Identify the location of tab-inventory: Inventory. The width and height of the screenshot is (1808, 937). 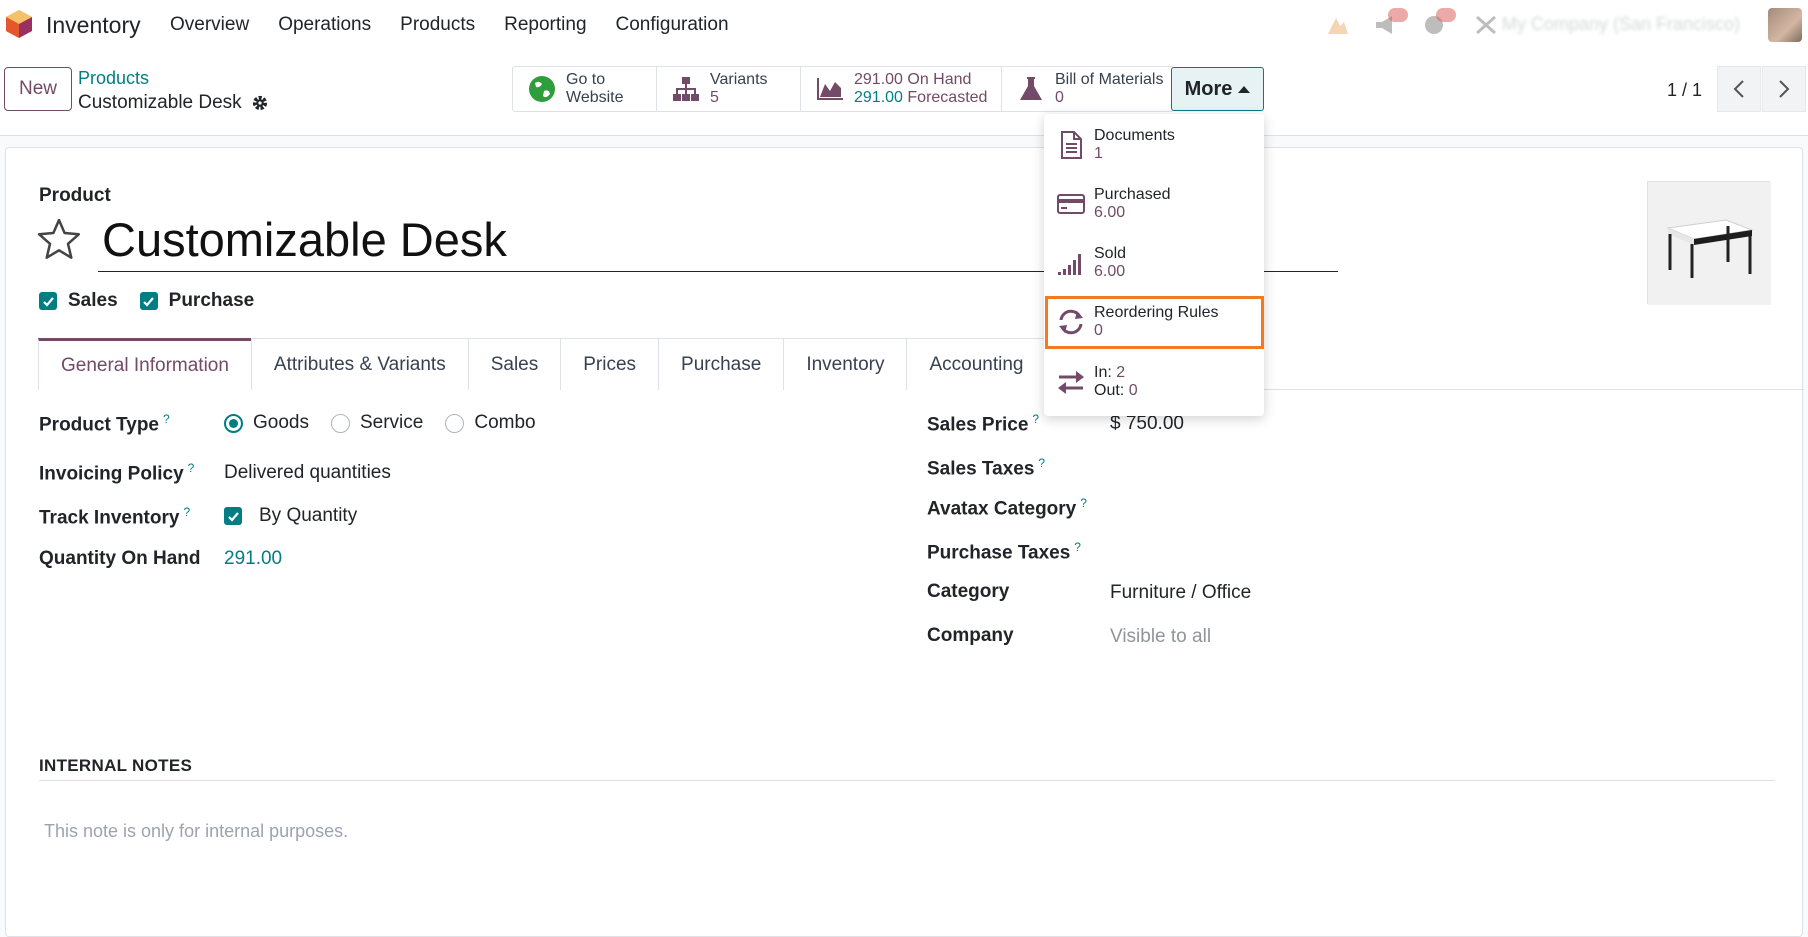
(845, 364).